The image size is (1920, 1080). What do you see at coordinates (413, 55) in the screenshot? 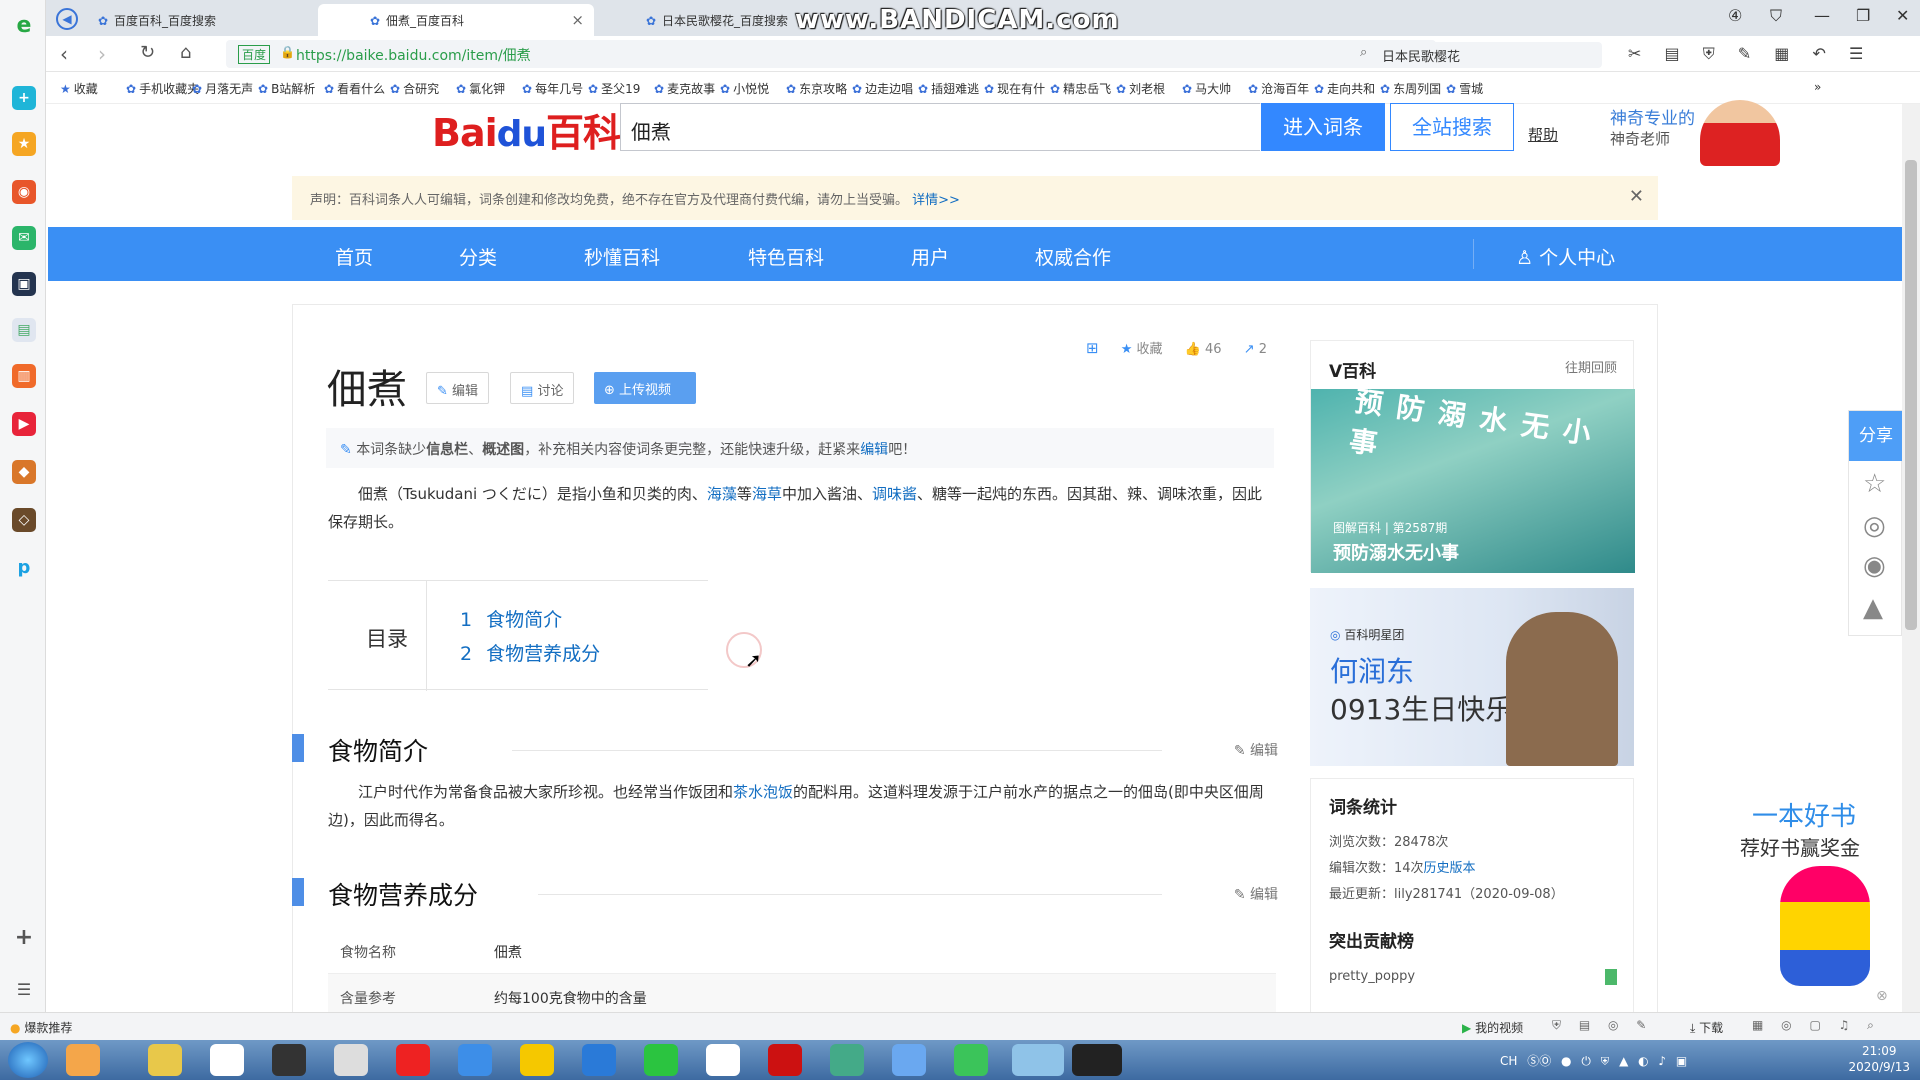
I see `url-text: https://baike.baidu.com/item/佃煮` at bounding box center [413, 55].